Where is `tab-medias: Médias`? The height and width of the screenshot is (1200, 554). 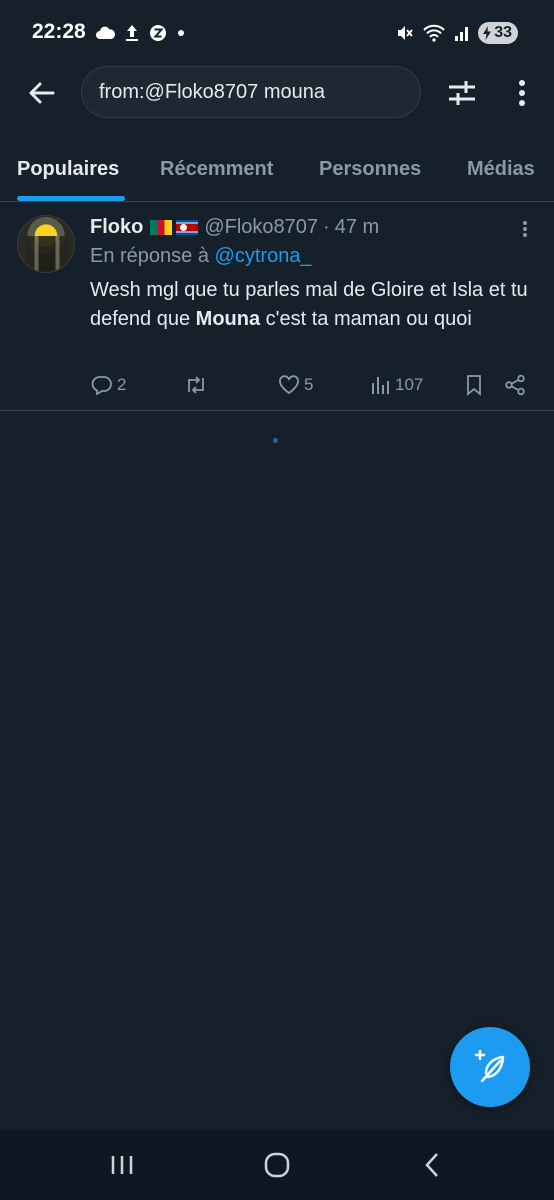
tab-medias: Médias is located at coordinates (501, 169).